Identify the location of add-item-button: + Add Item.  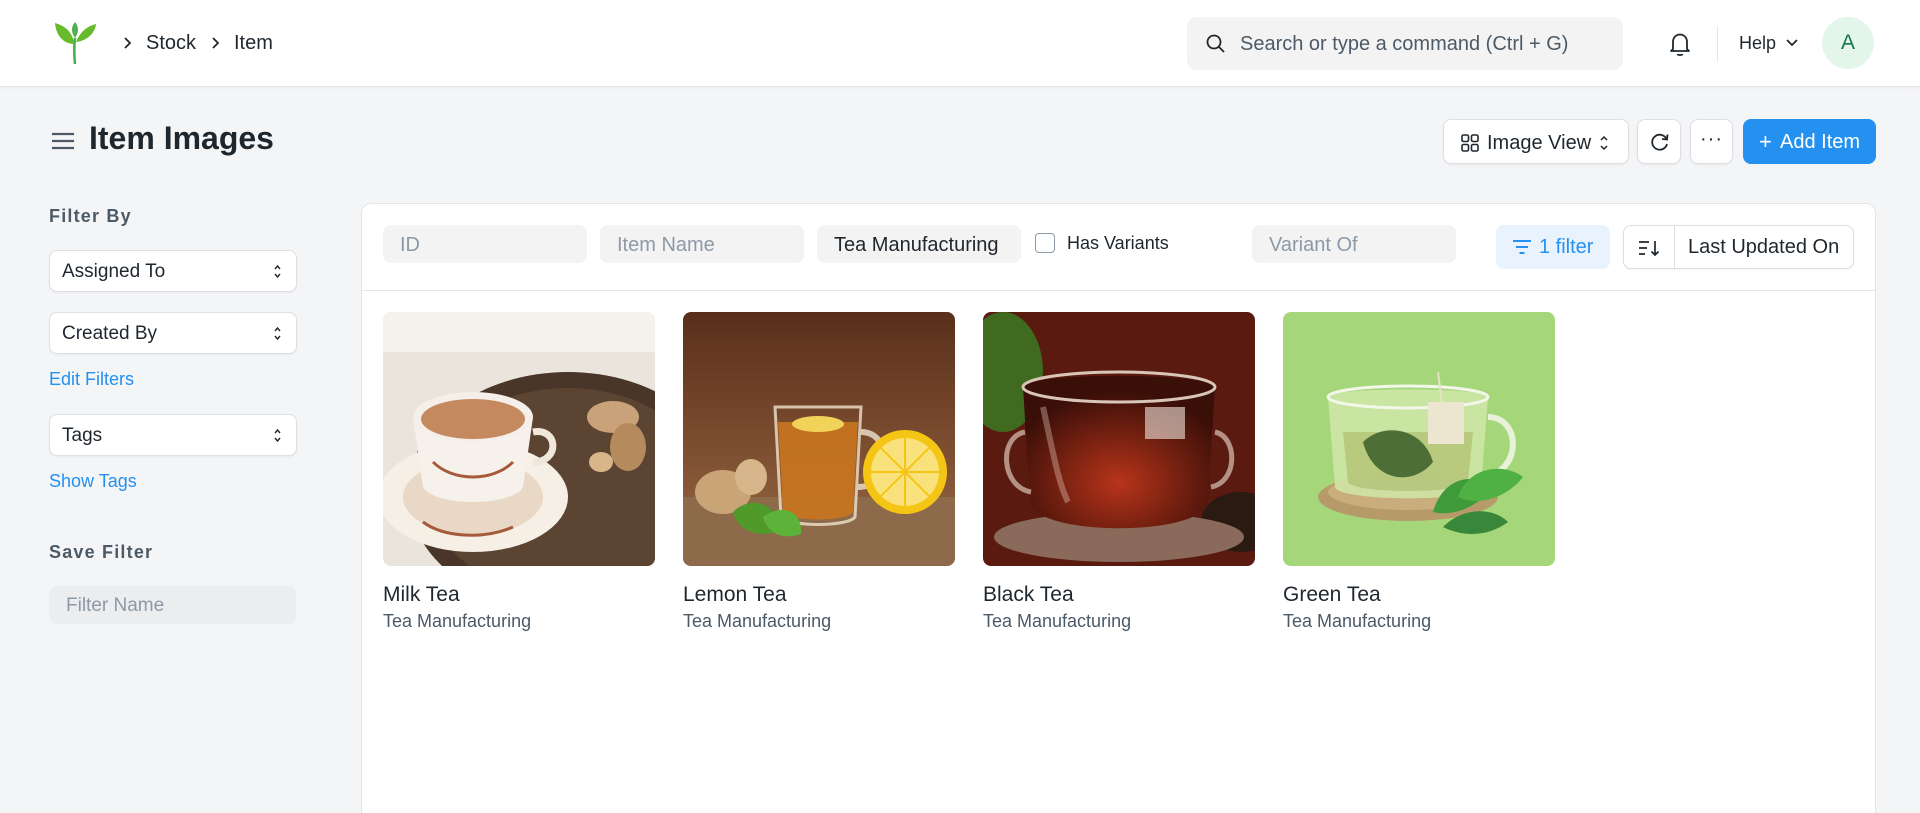
(1809, 141).